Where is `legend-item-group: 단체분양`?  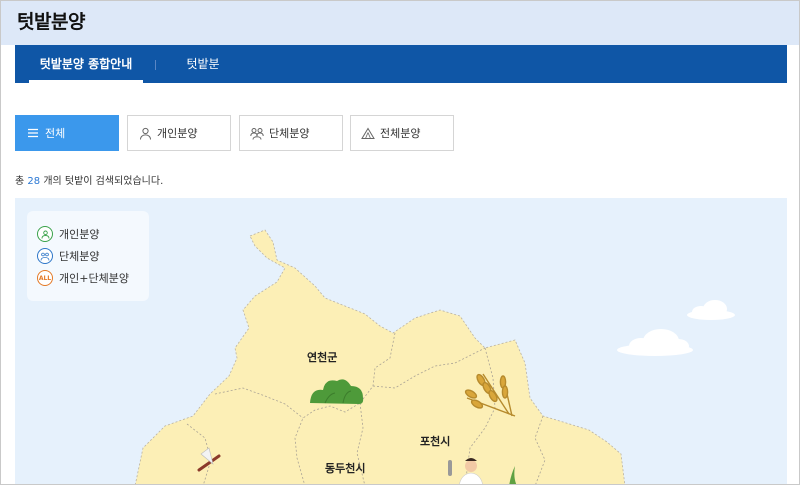
legend-item-group: 단체분양 is located at coordinates (88, 256).